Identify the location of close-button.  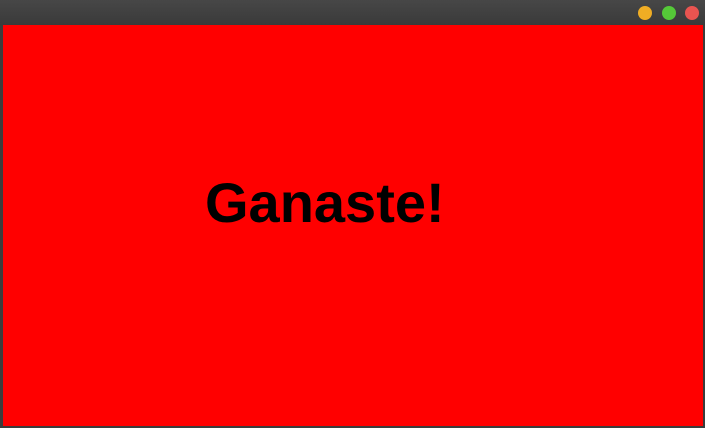
(692, 13).